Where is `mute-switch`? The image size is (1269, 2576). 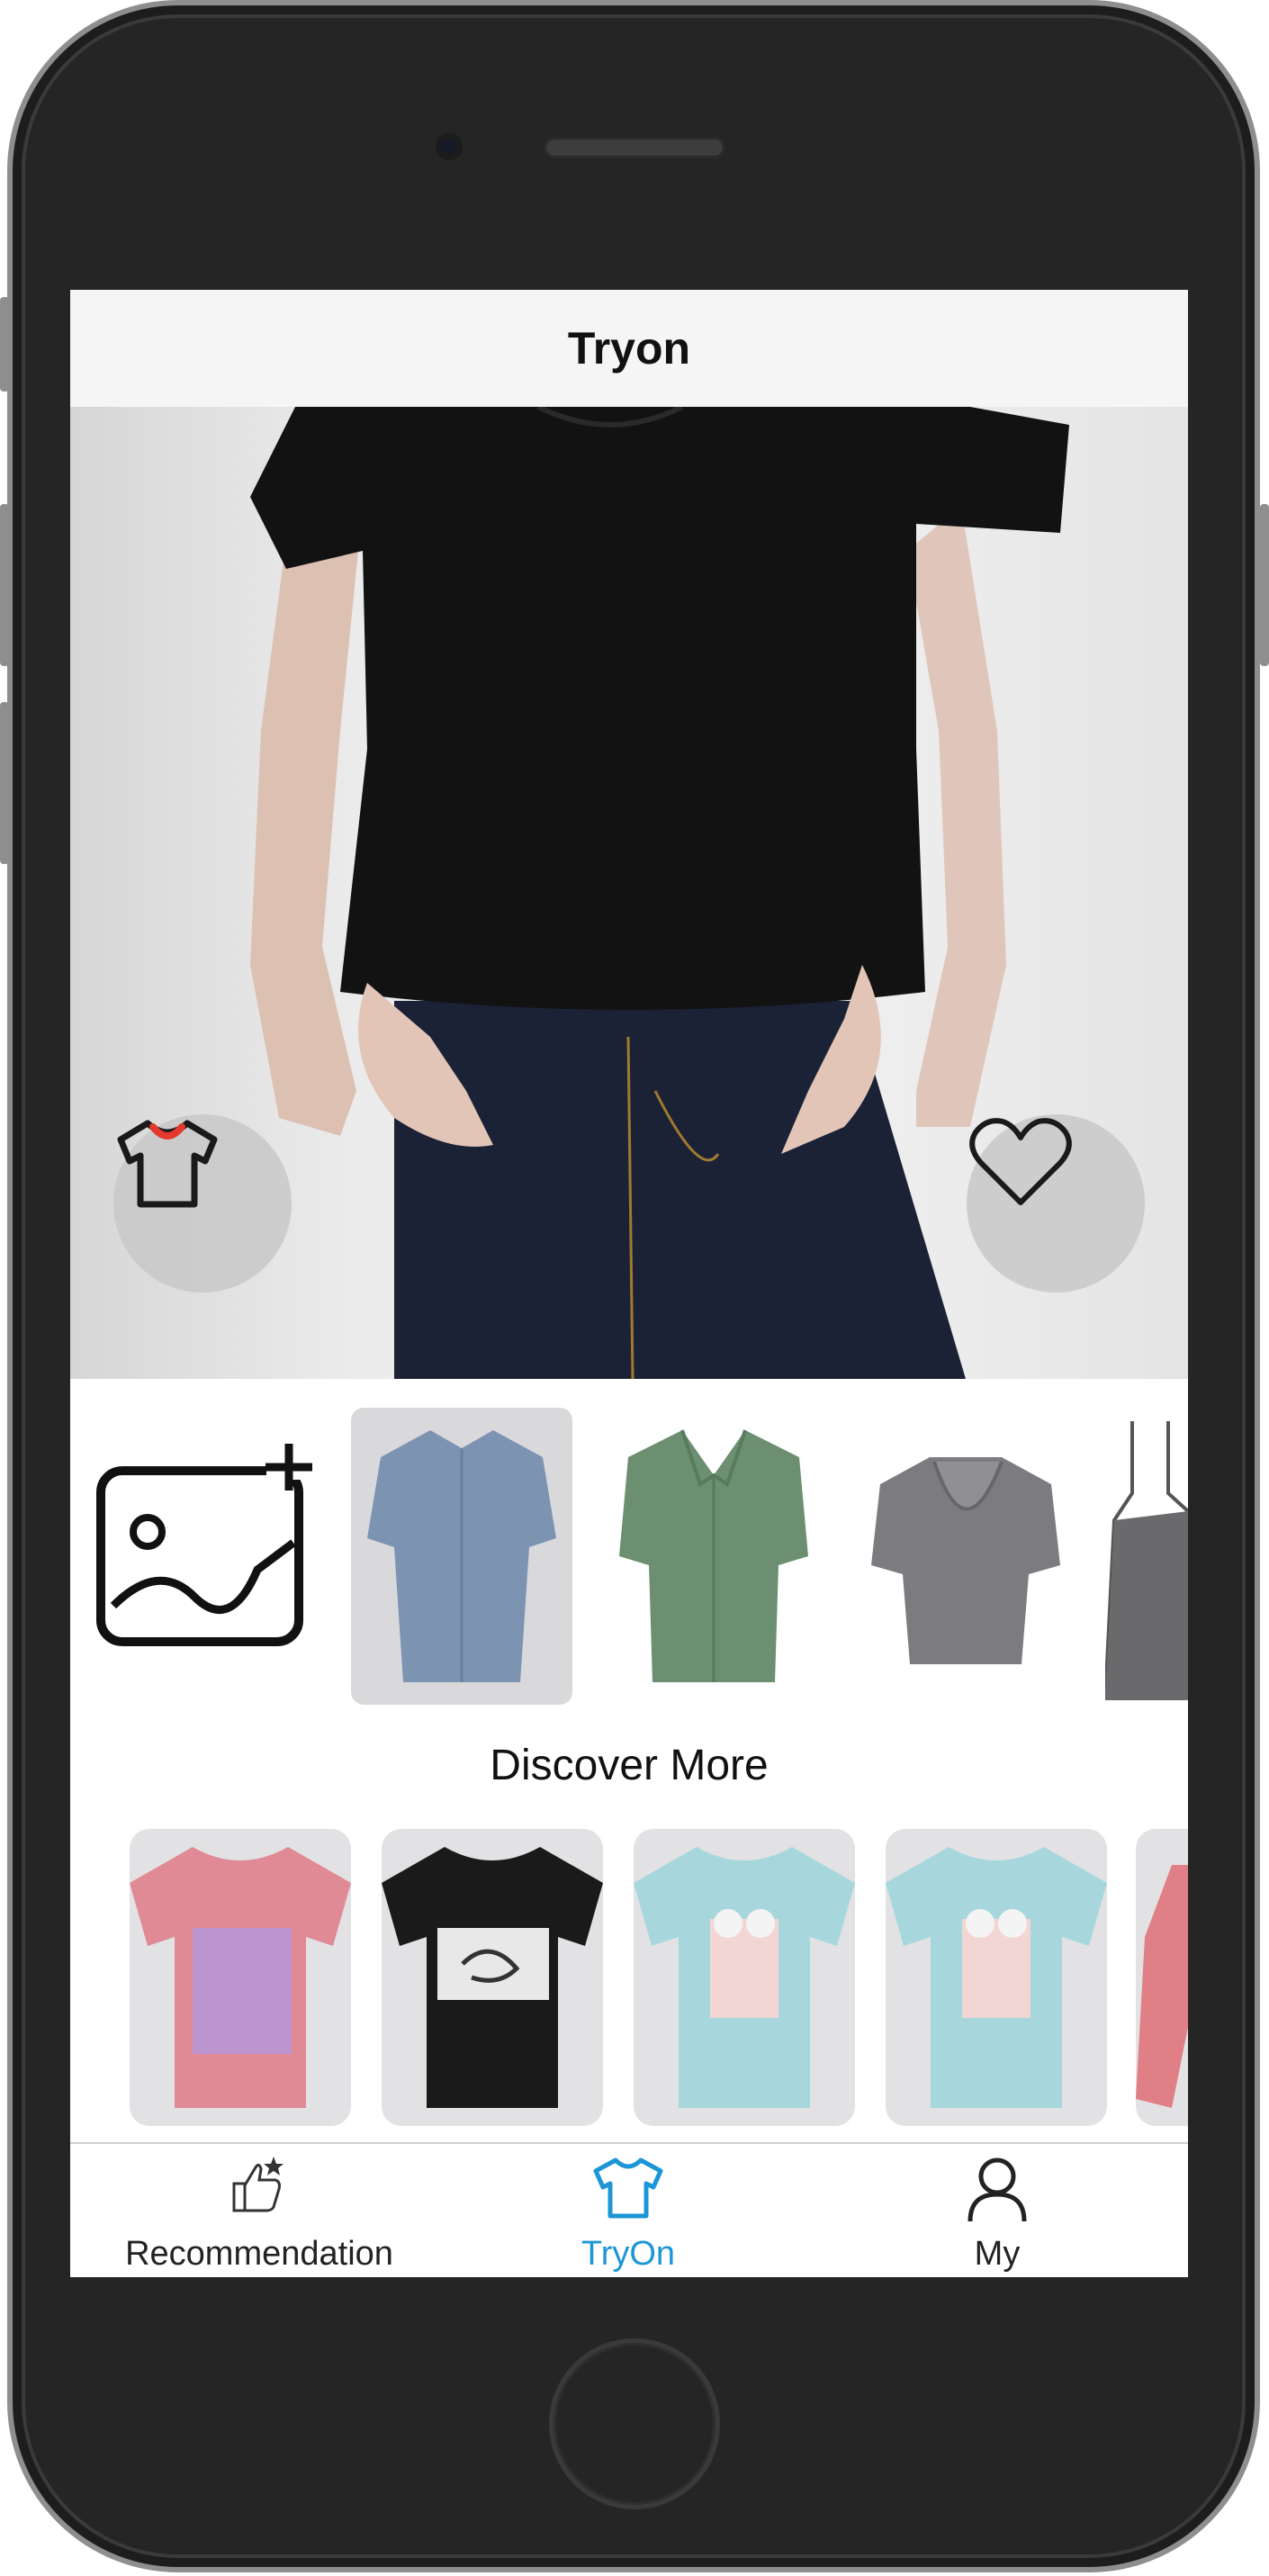 mute-switch is located at coordinates (4, 344).